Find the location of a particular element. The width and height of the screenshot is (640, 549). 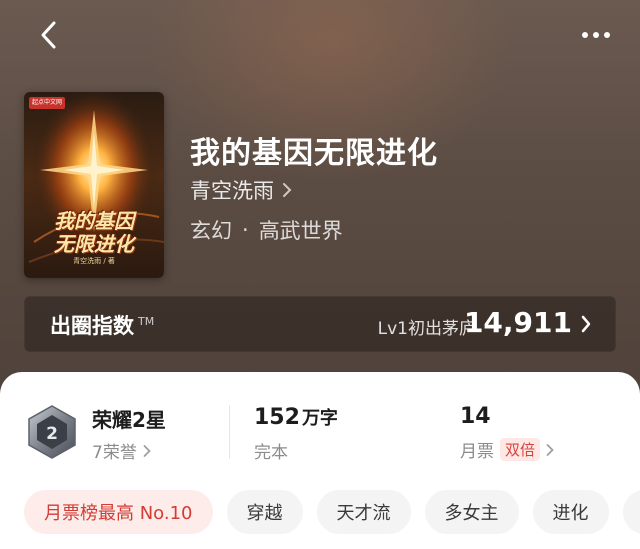

popularity-index-value: 14,911 is located at coordinates (517, 322).